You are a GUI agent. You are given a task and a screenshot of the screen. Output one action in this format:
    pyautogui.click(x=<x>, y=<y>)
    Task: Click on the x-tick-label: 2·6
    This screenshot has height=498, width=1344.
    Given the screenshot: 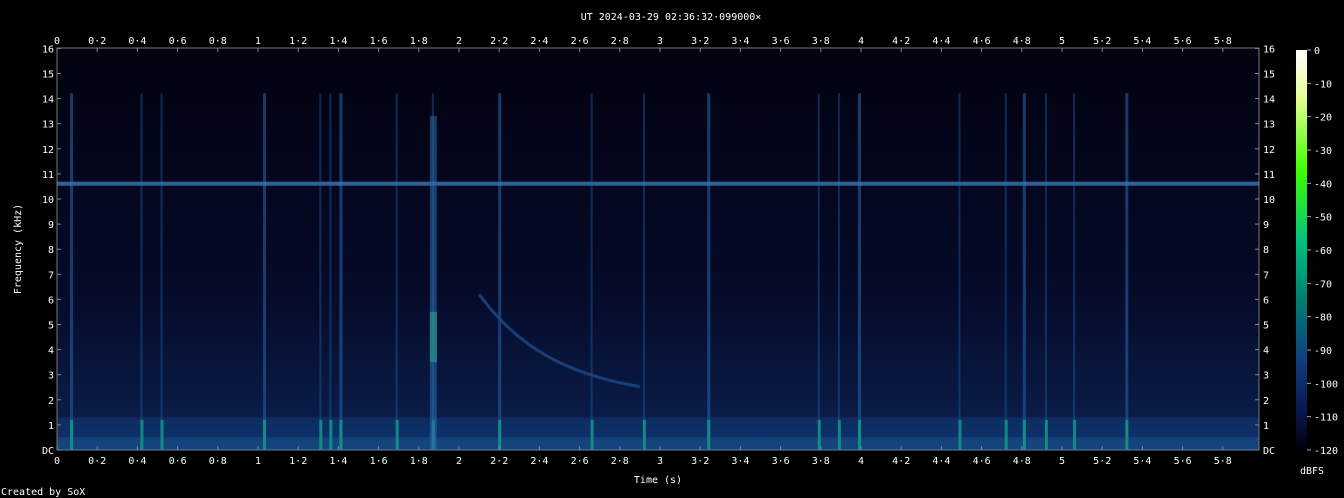 What is the action you would take?
    pyautogui.click(x=580, y=41)
    